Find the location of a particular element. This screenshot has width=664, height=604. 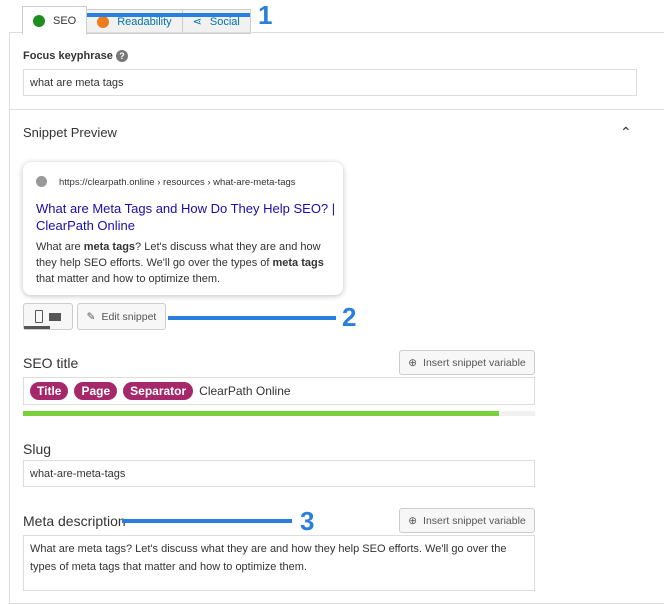

seo-title-label: SEO title is located at coordinates (51, 363).